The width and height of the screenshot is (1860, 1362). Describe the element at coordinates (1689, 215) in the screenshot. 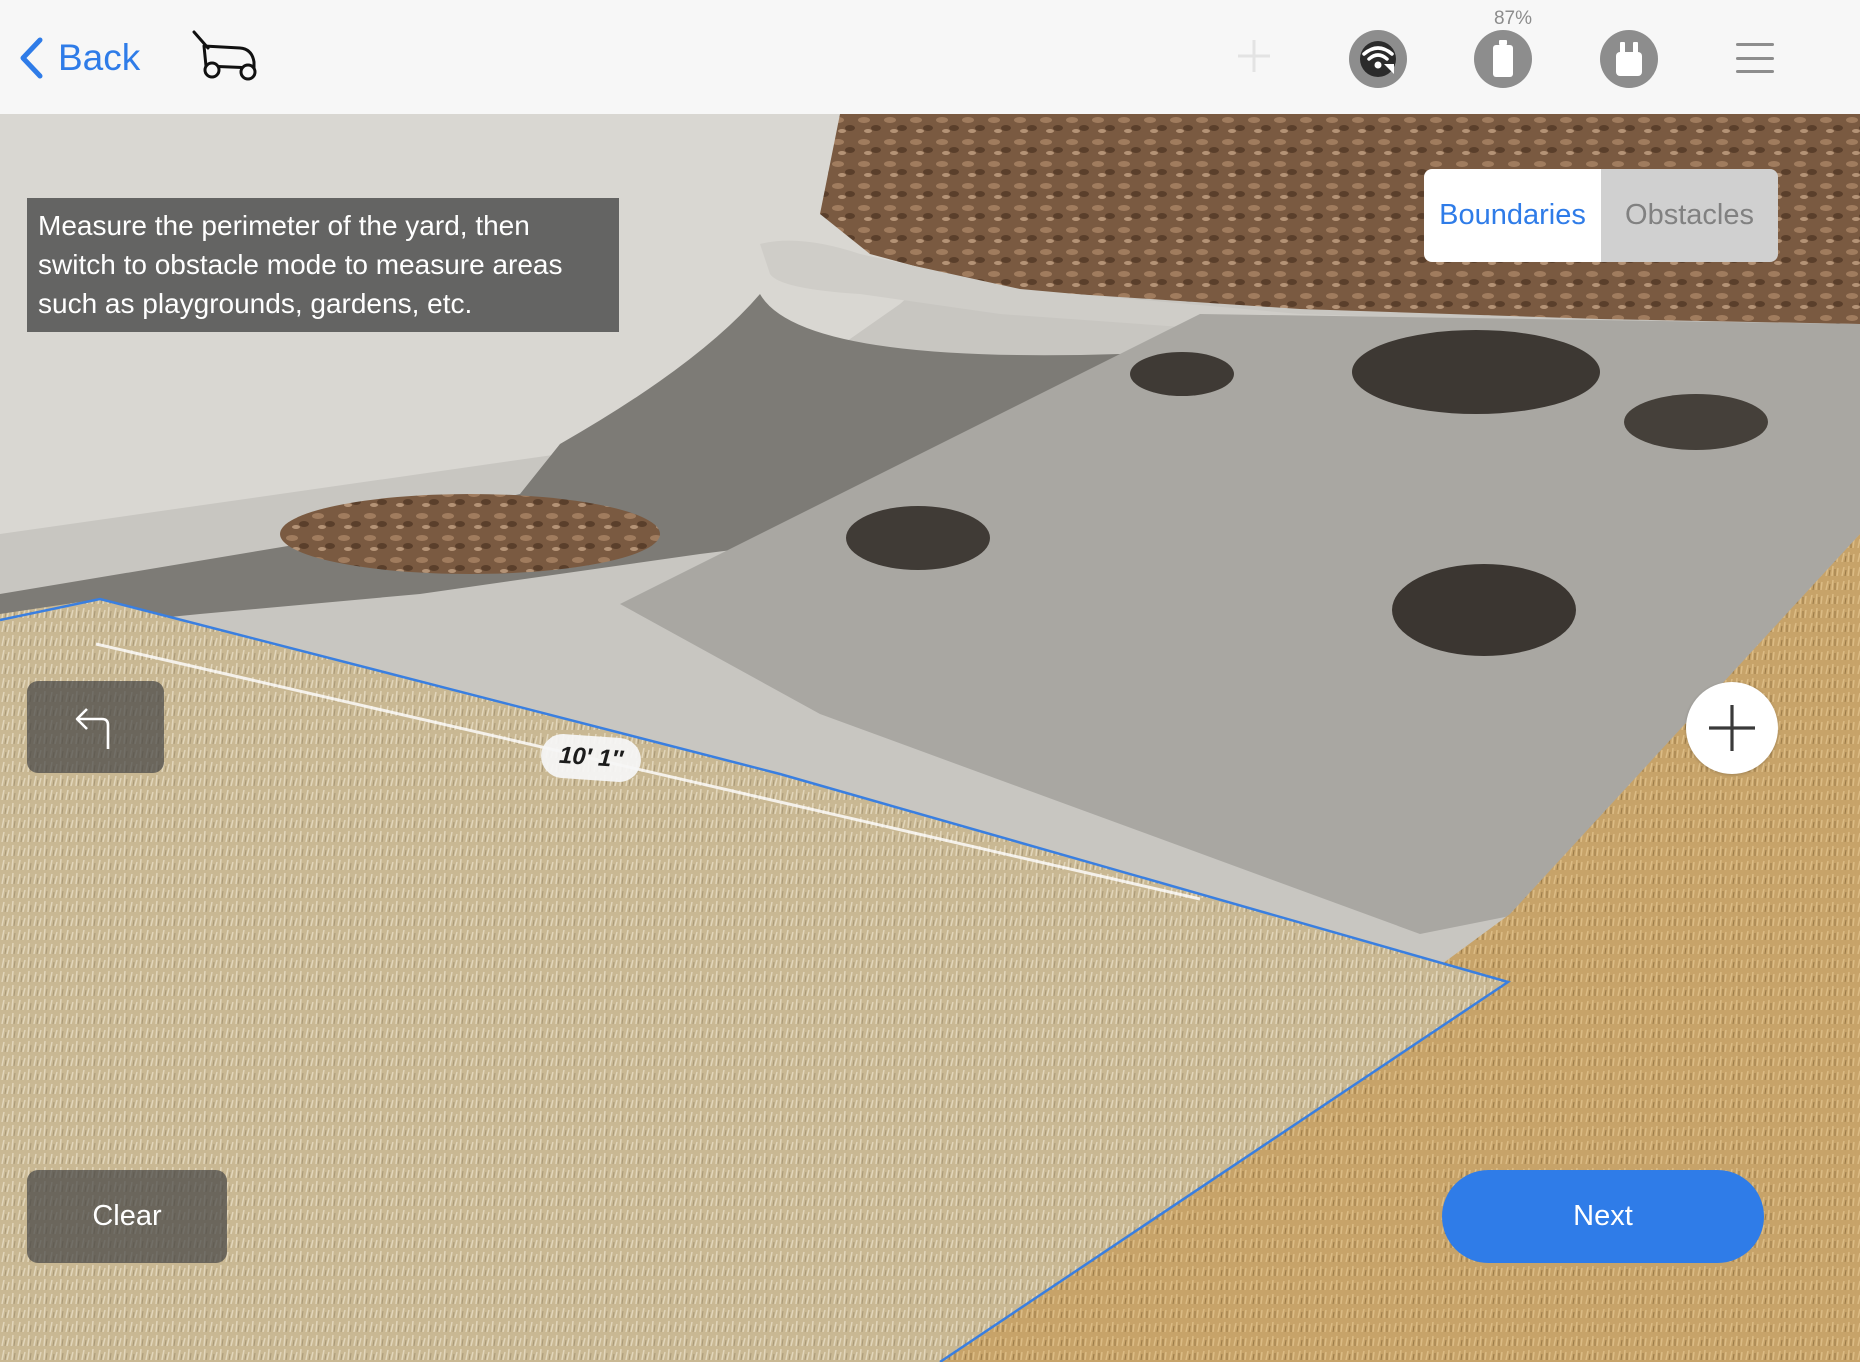

I see `segment-obstacles: Obstacles` at that location.